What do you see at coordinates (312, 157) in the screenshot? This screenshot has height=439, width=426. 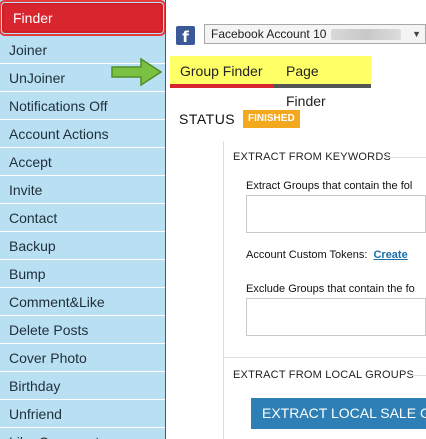 I see `keywords-section-title: EXTRACT FROM KEYWORDS` at bounding box center [312, 157].